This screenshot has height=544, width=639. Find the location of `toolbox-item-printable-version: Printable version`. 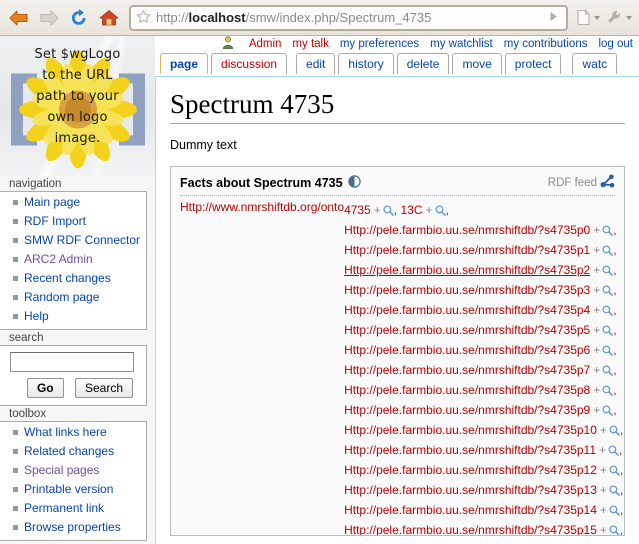

toolbox-item-printable-version: Printable version is located at coordinates (68, 489).